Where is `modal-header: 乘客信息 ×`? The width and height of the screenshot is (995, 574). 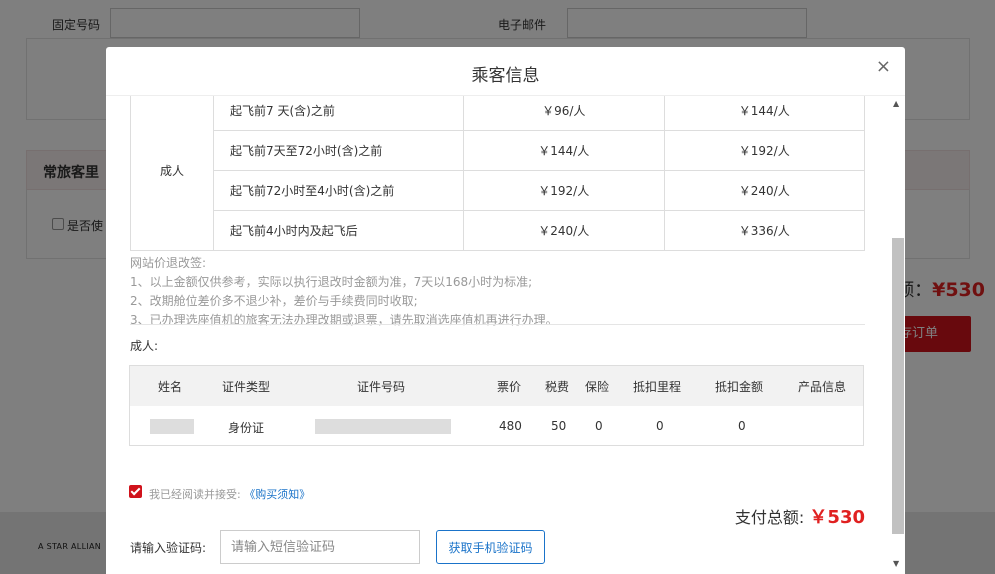
modal-header: 乘客信息 × is located at coordinates (505, 71).